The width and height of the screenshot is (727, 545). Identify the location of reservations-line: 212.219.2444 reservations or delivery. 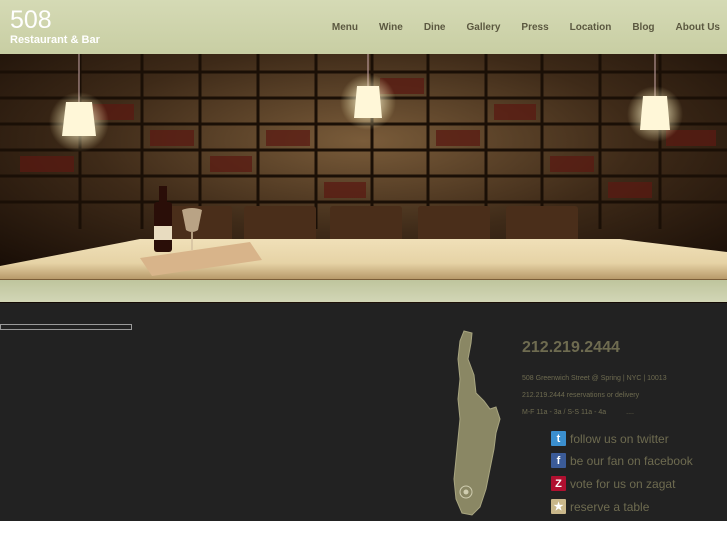
(581, 395).